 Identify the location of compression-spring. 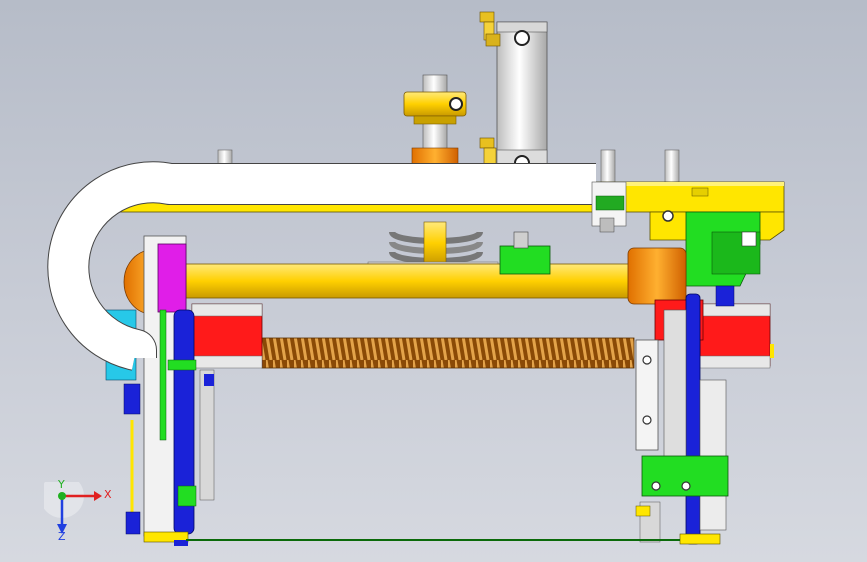
(433, 245).